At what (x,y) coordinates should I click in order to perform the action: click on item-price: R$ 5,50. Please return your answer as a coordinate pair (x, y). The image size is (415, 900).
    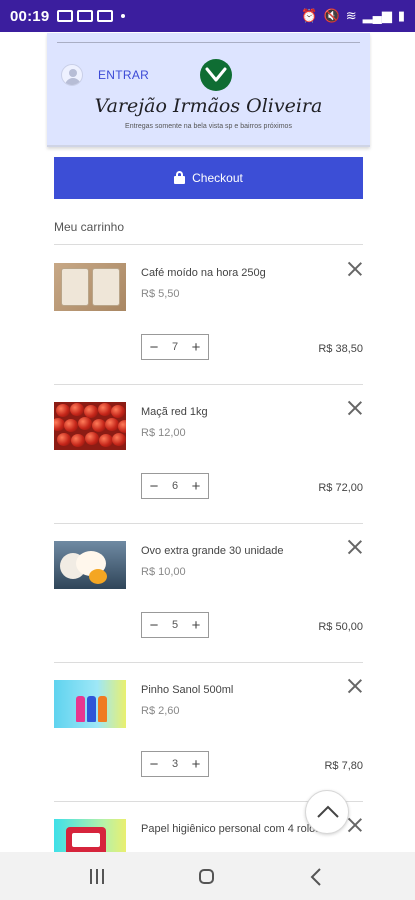
    Looking at the image, I should click on (160, 294).